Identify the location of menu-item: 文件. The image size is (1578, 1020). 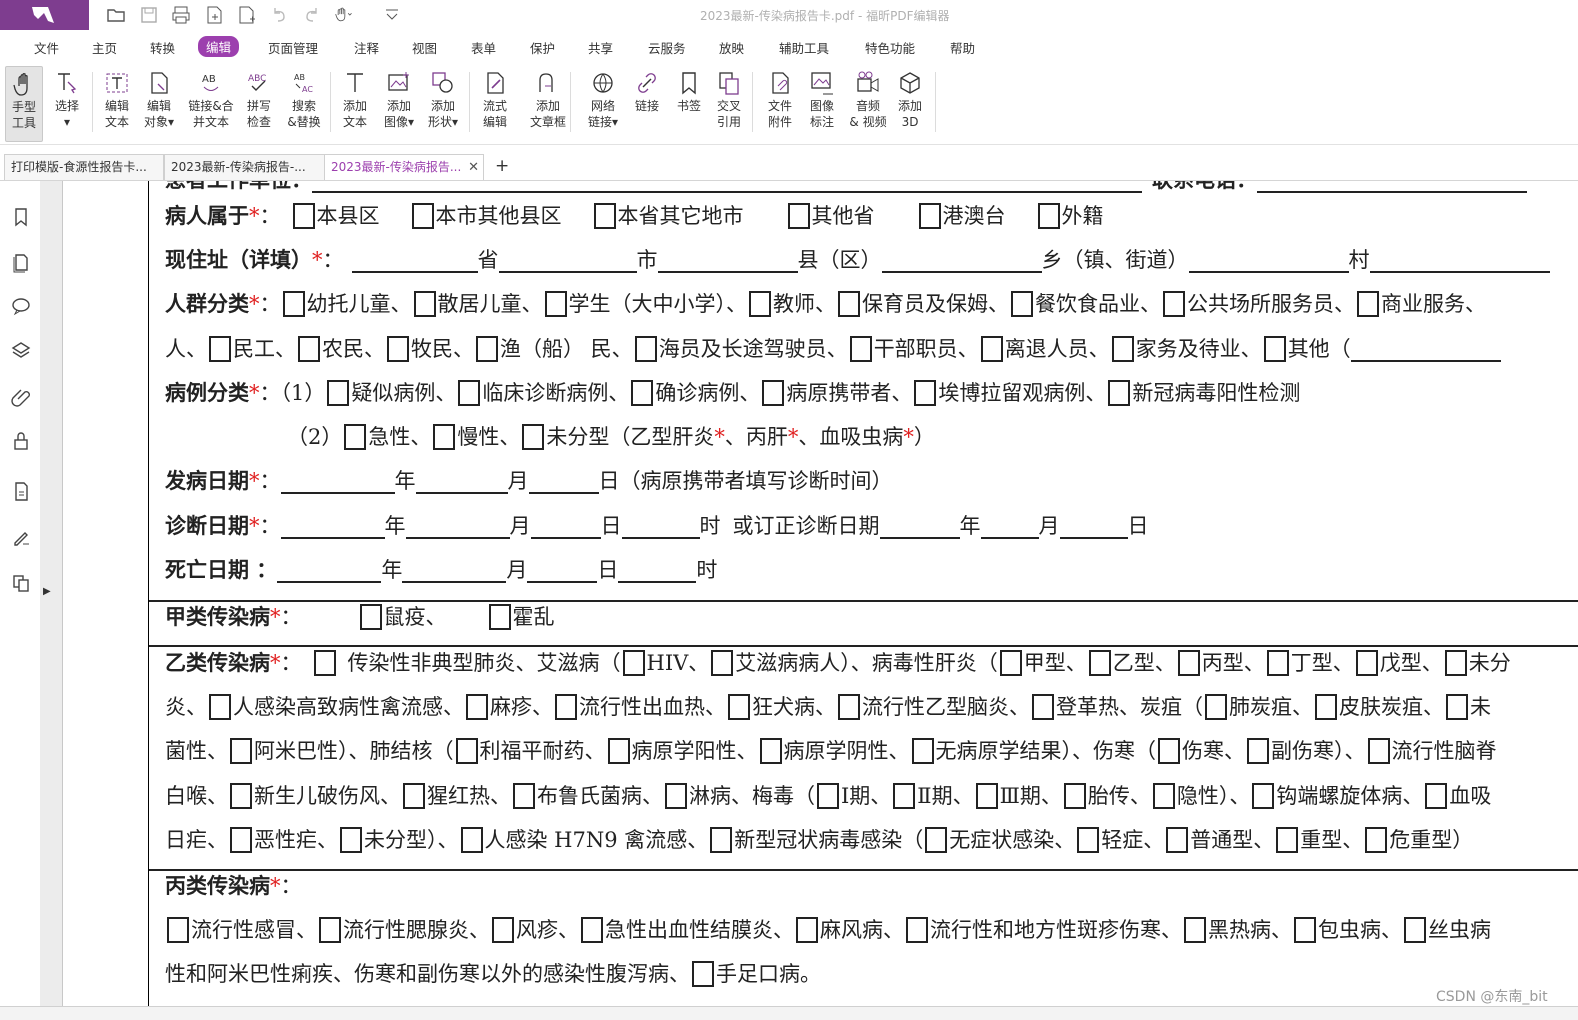
(46, 47).